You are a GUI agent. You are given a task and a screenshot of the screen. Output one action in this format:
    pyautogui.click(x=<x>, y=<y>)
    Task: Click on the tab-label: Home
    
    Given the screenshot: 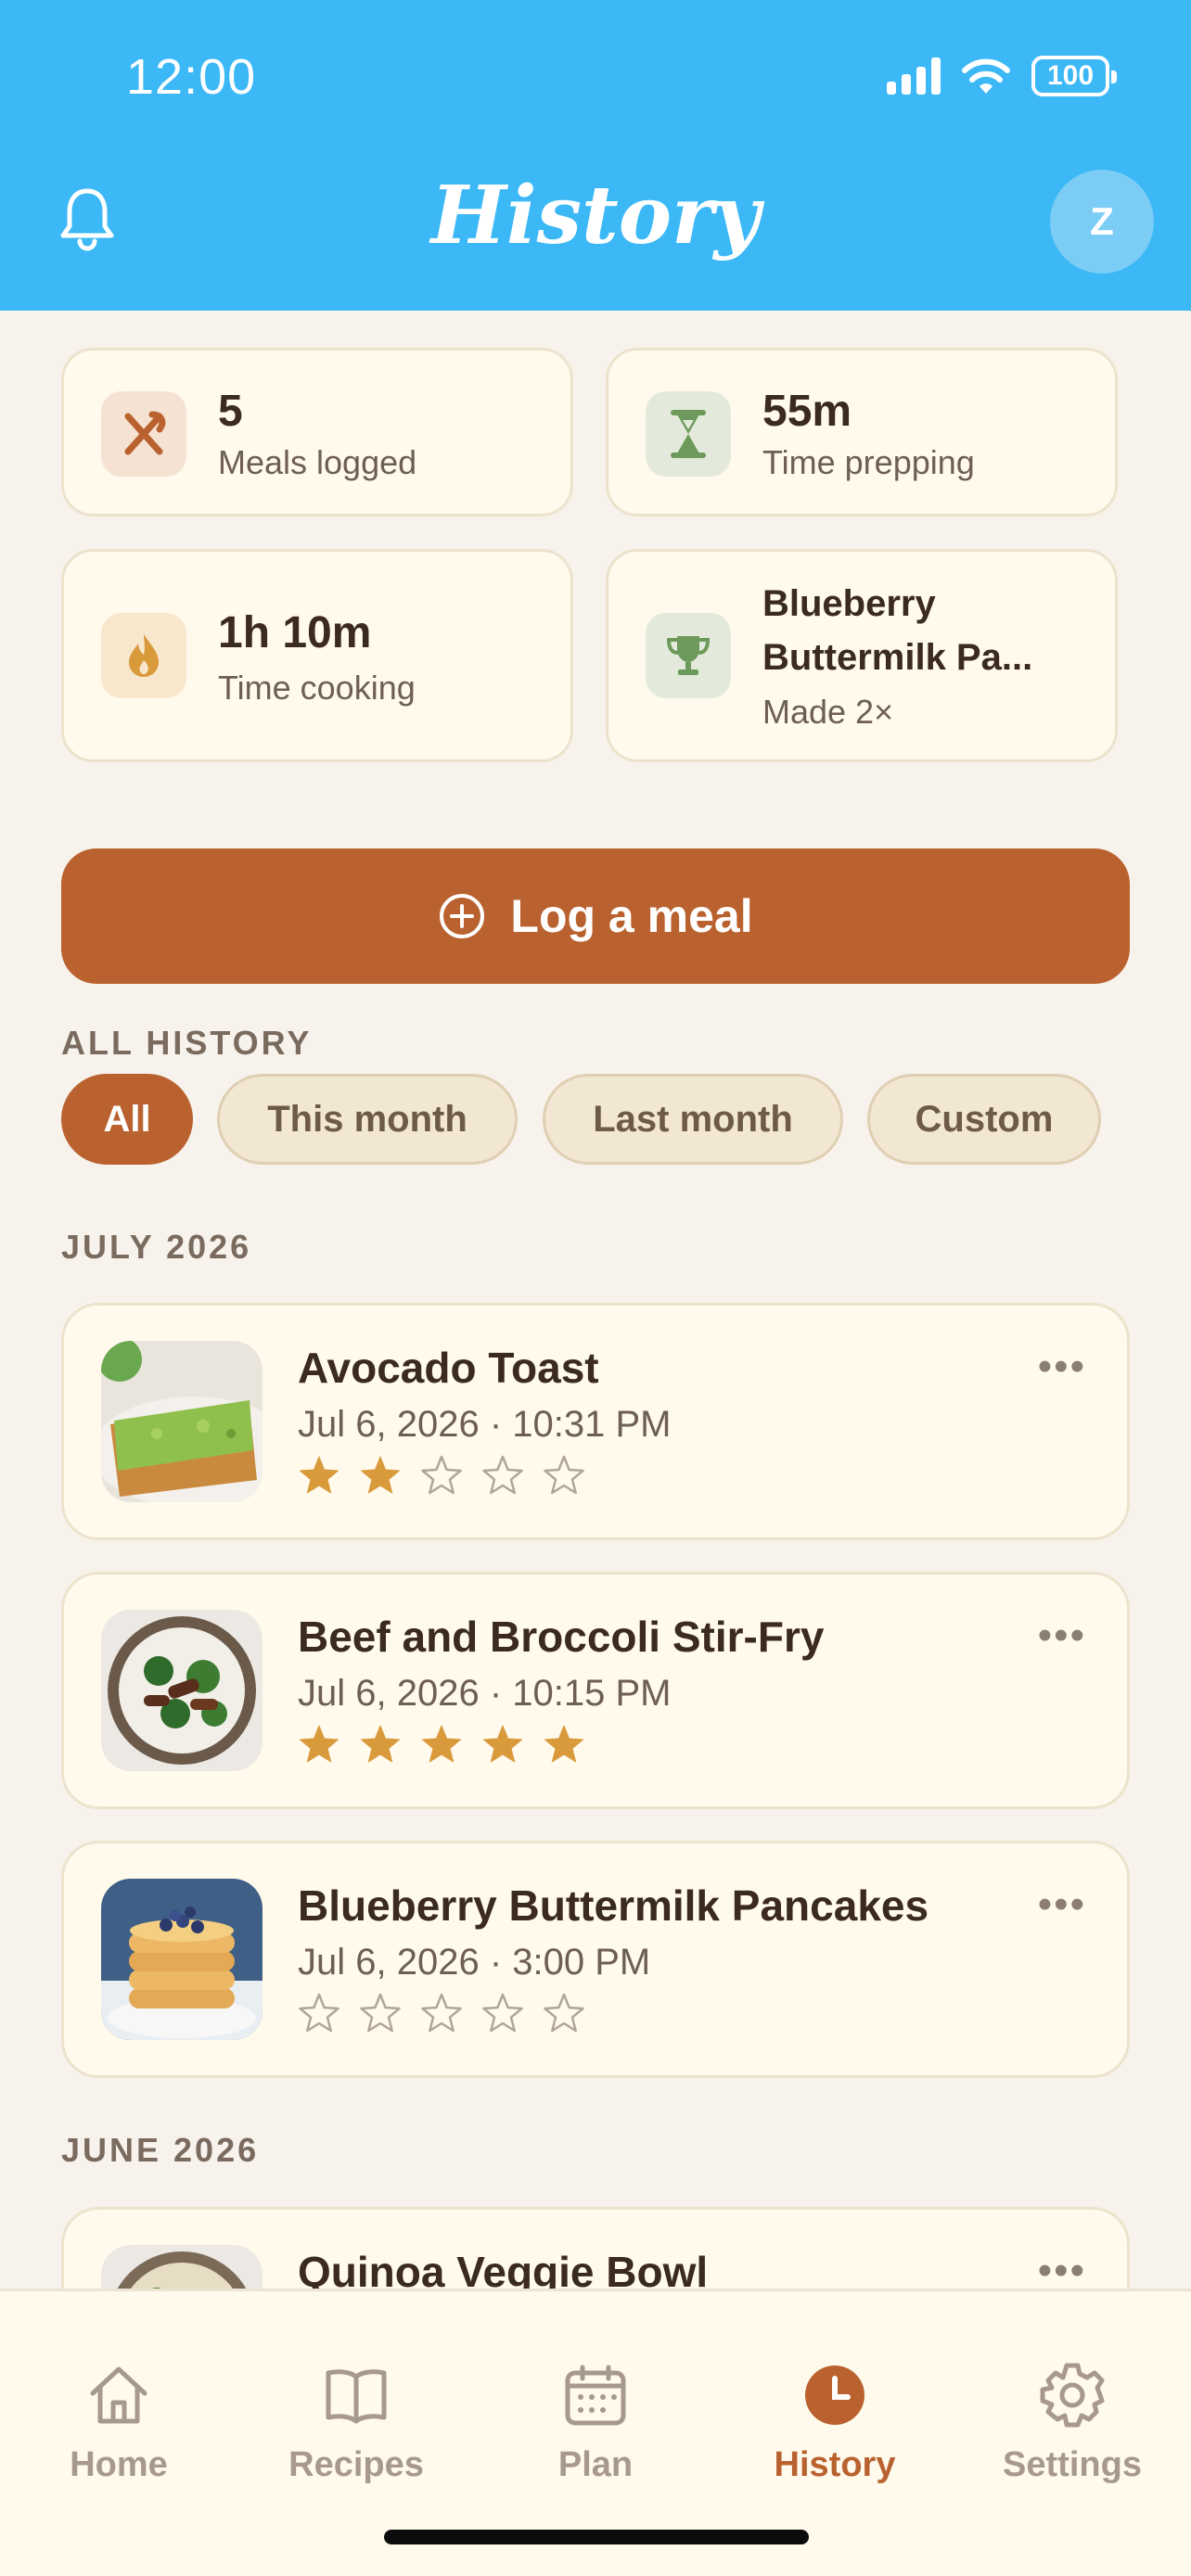 What is the action you would take?
    pyautogui.click(x=119, y=2464)
    